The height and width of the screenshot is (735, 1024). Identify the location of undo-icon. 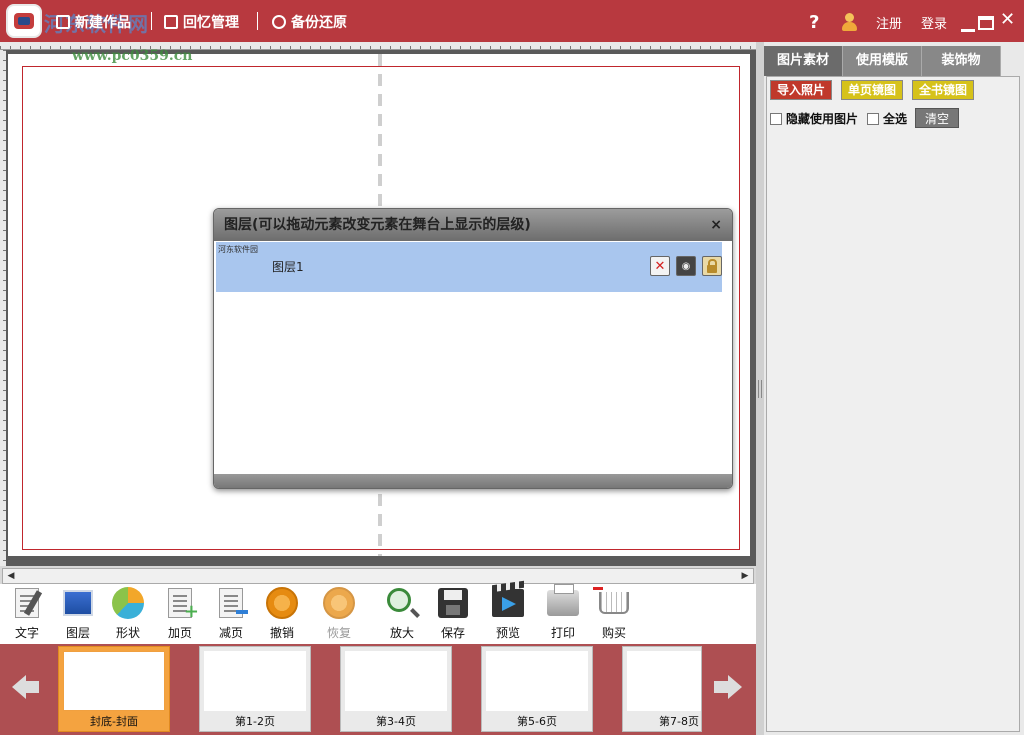
(282, 603).